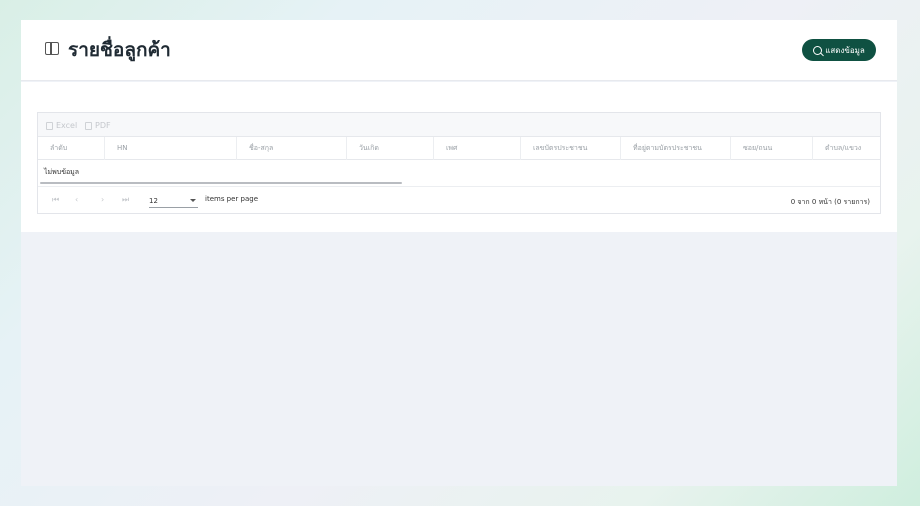 Image resolution: width=920 pixels, height=506 pixels. I want to click on horizontal-scrollbar, so click(221, 183).